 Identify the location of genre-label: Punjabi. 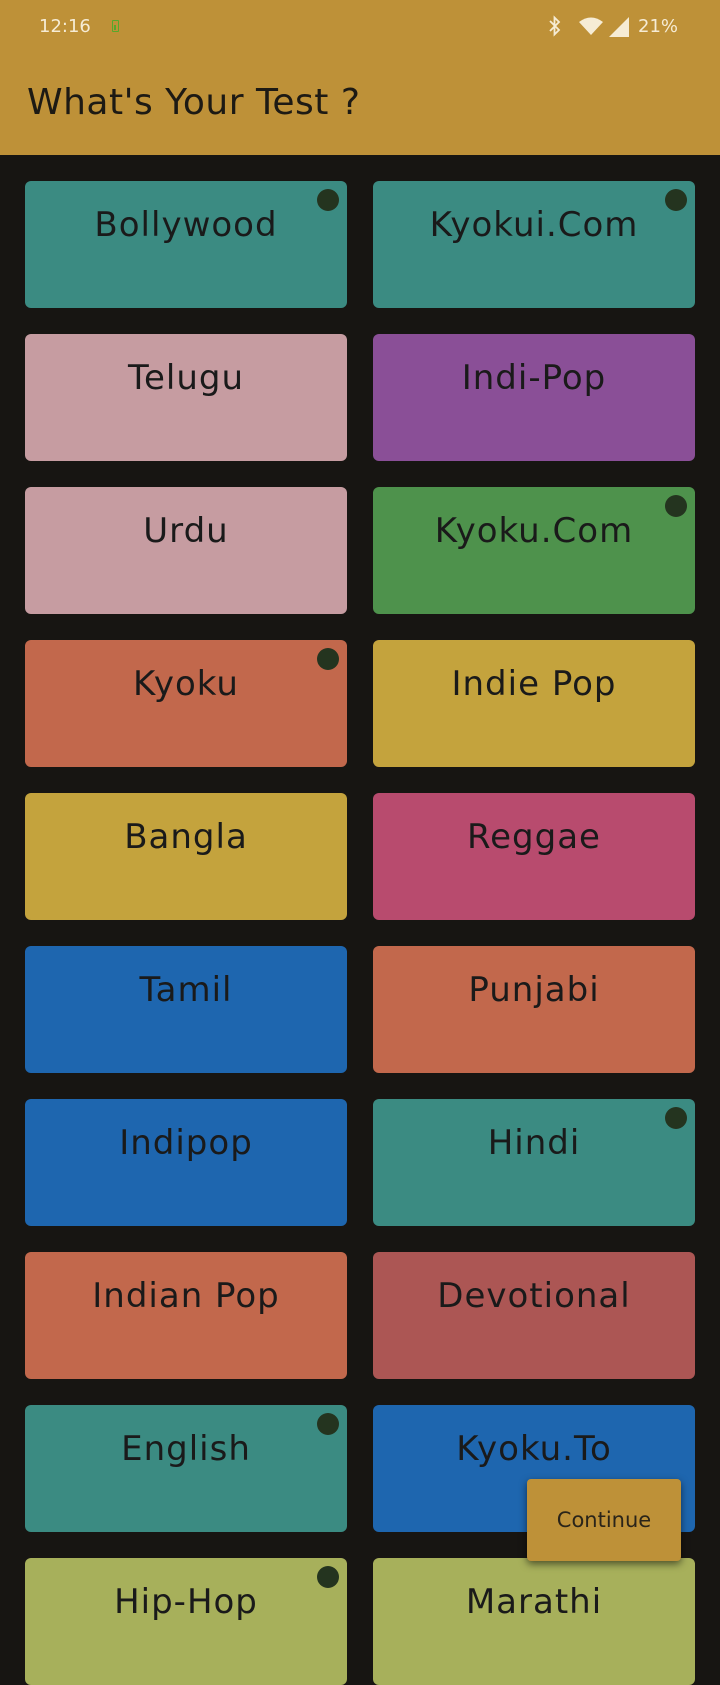
(534, 990).